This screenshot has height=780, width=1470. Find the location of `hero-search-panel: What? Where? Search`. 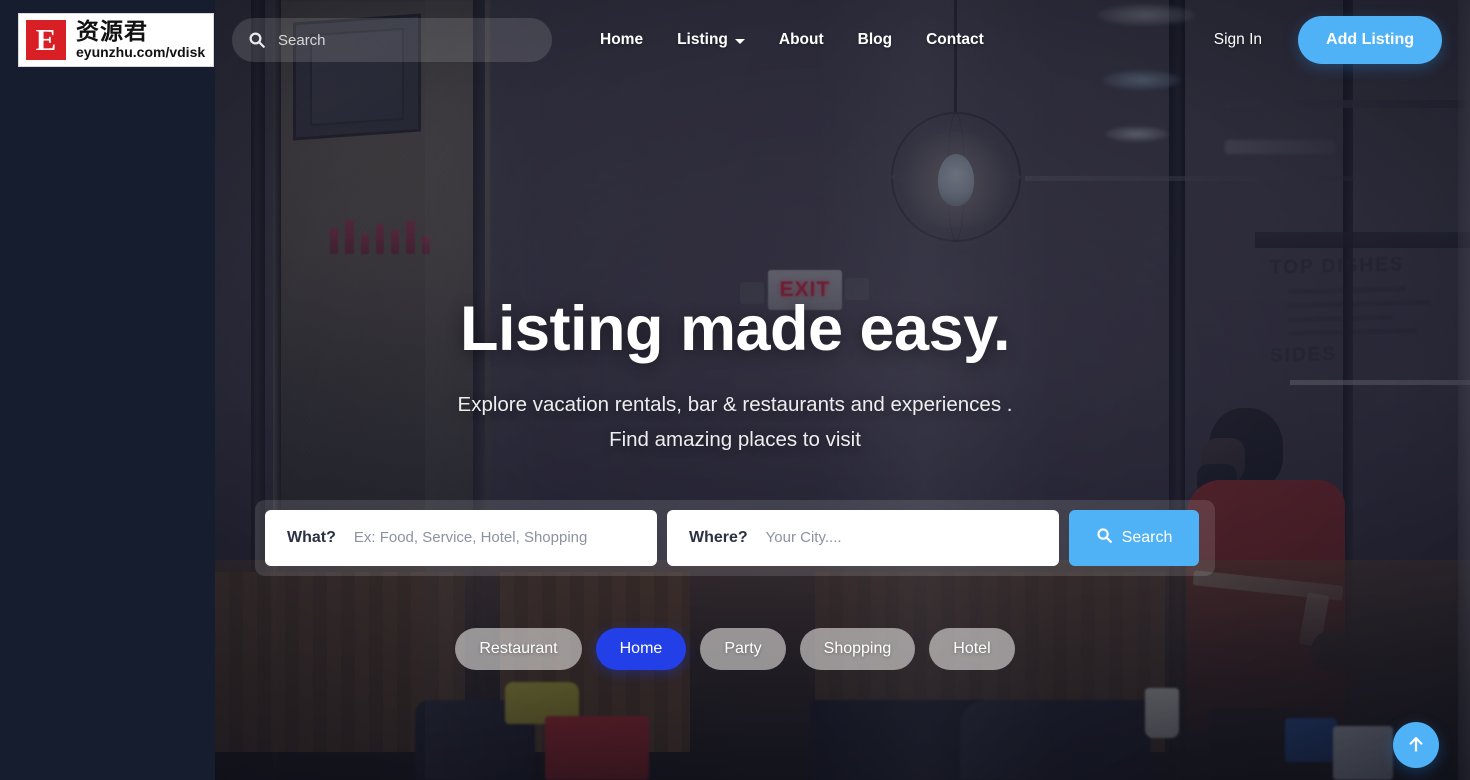

hero-search-panel: What? Where? Search is located at coordinates (735, 537).